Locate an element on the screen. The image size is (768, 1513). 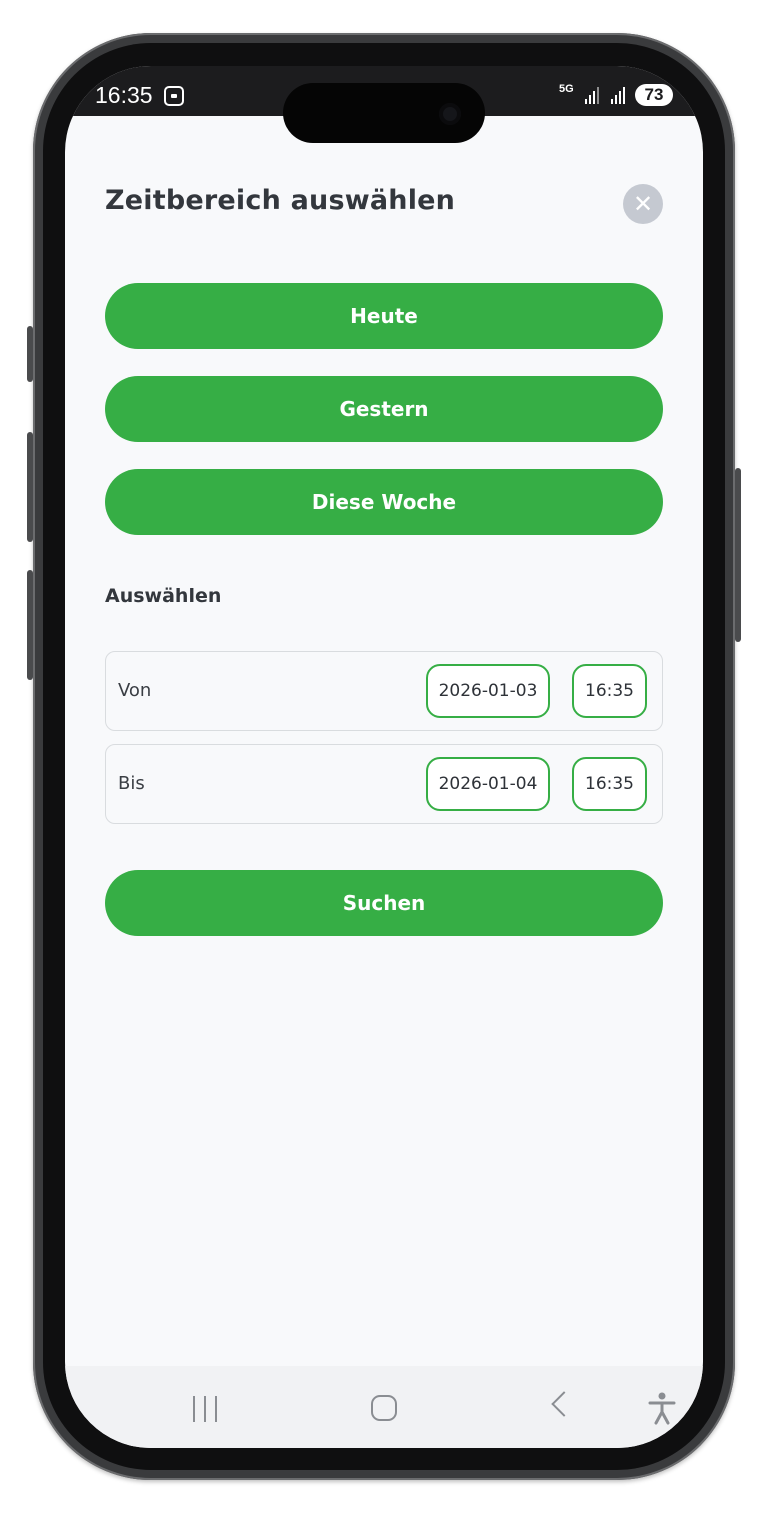
dynamic-island is located at coordinates (384, 113).